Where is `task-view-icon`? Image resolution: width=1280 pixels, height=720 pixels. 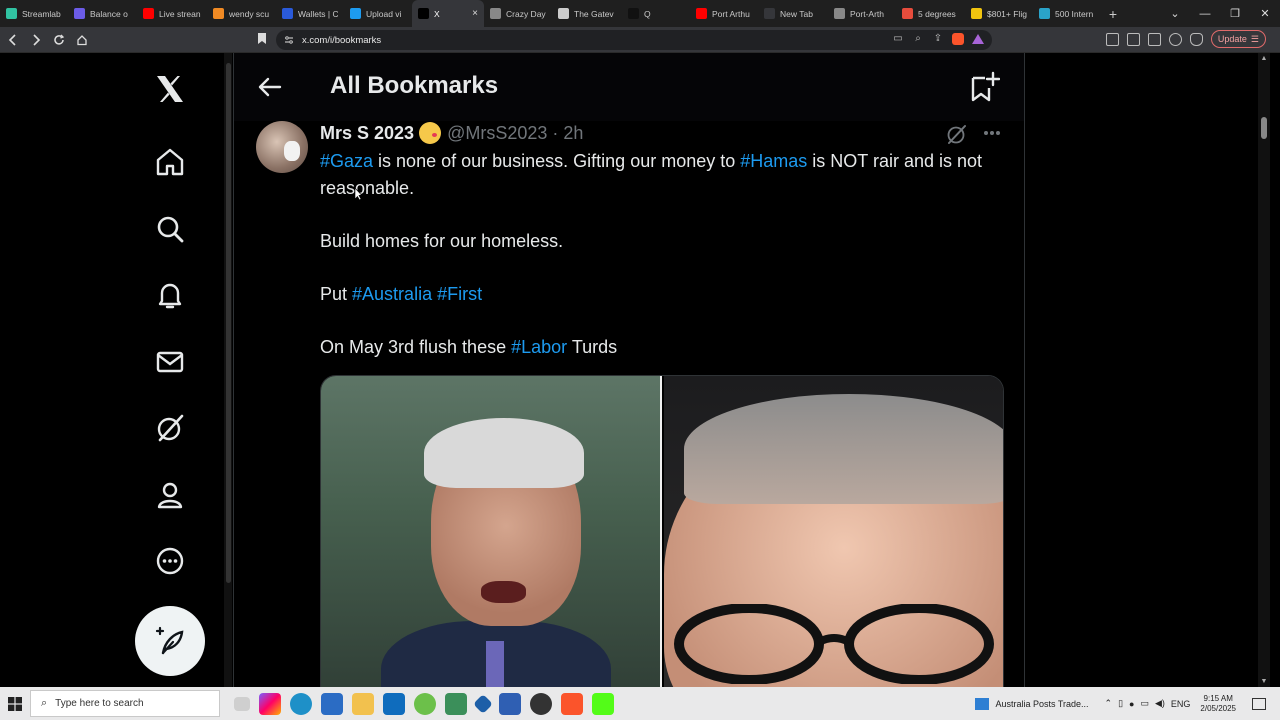 task-view-icon is located at coordinates (242, 703).